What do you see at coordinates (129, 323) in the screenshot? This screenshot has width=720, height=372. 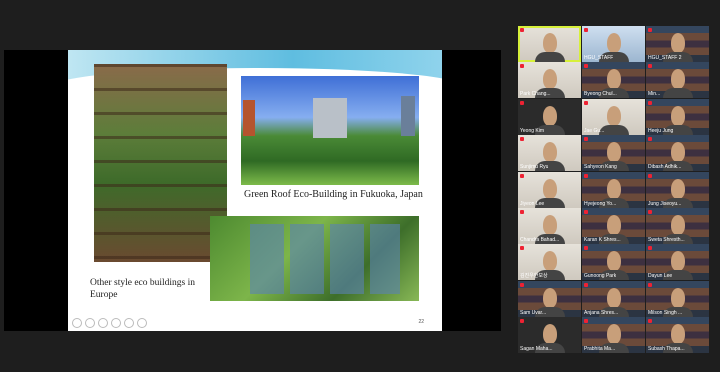 I see `zoom-icon` at bounding box center [129, 323].